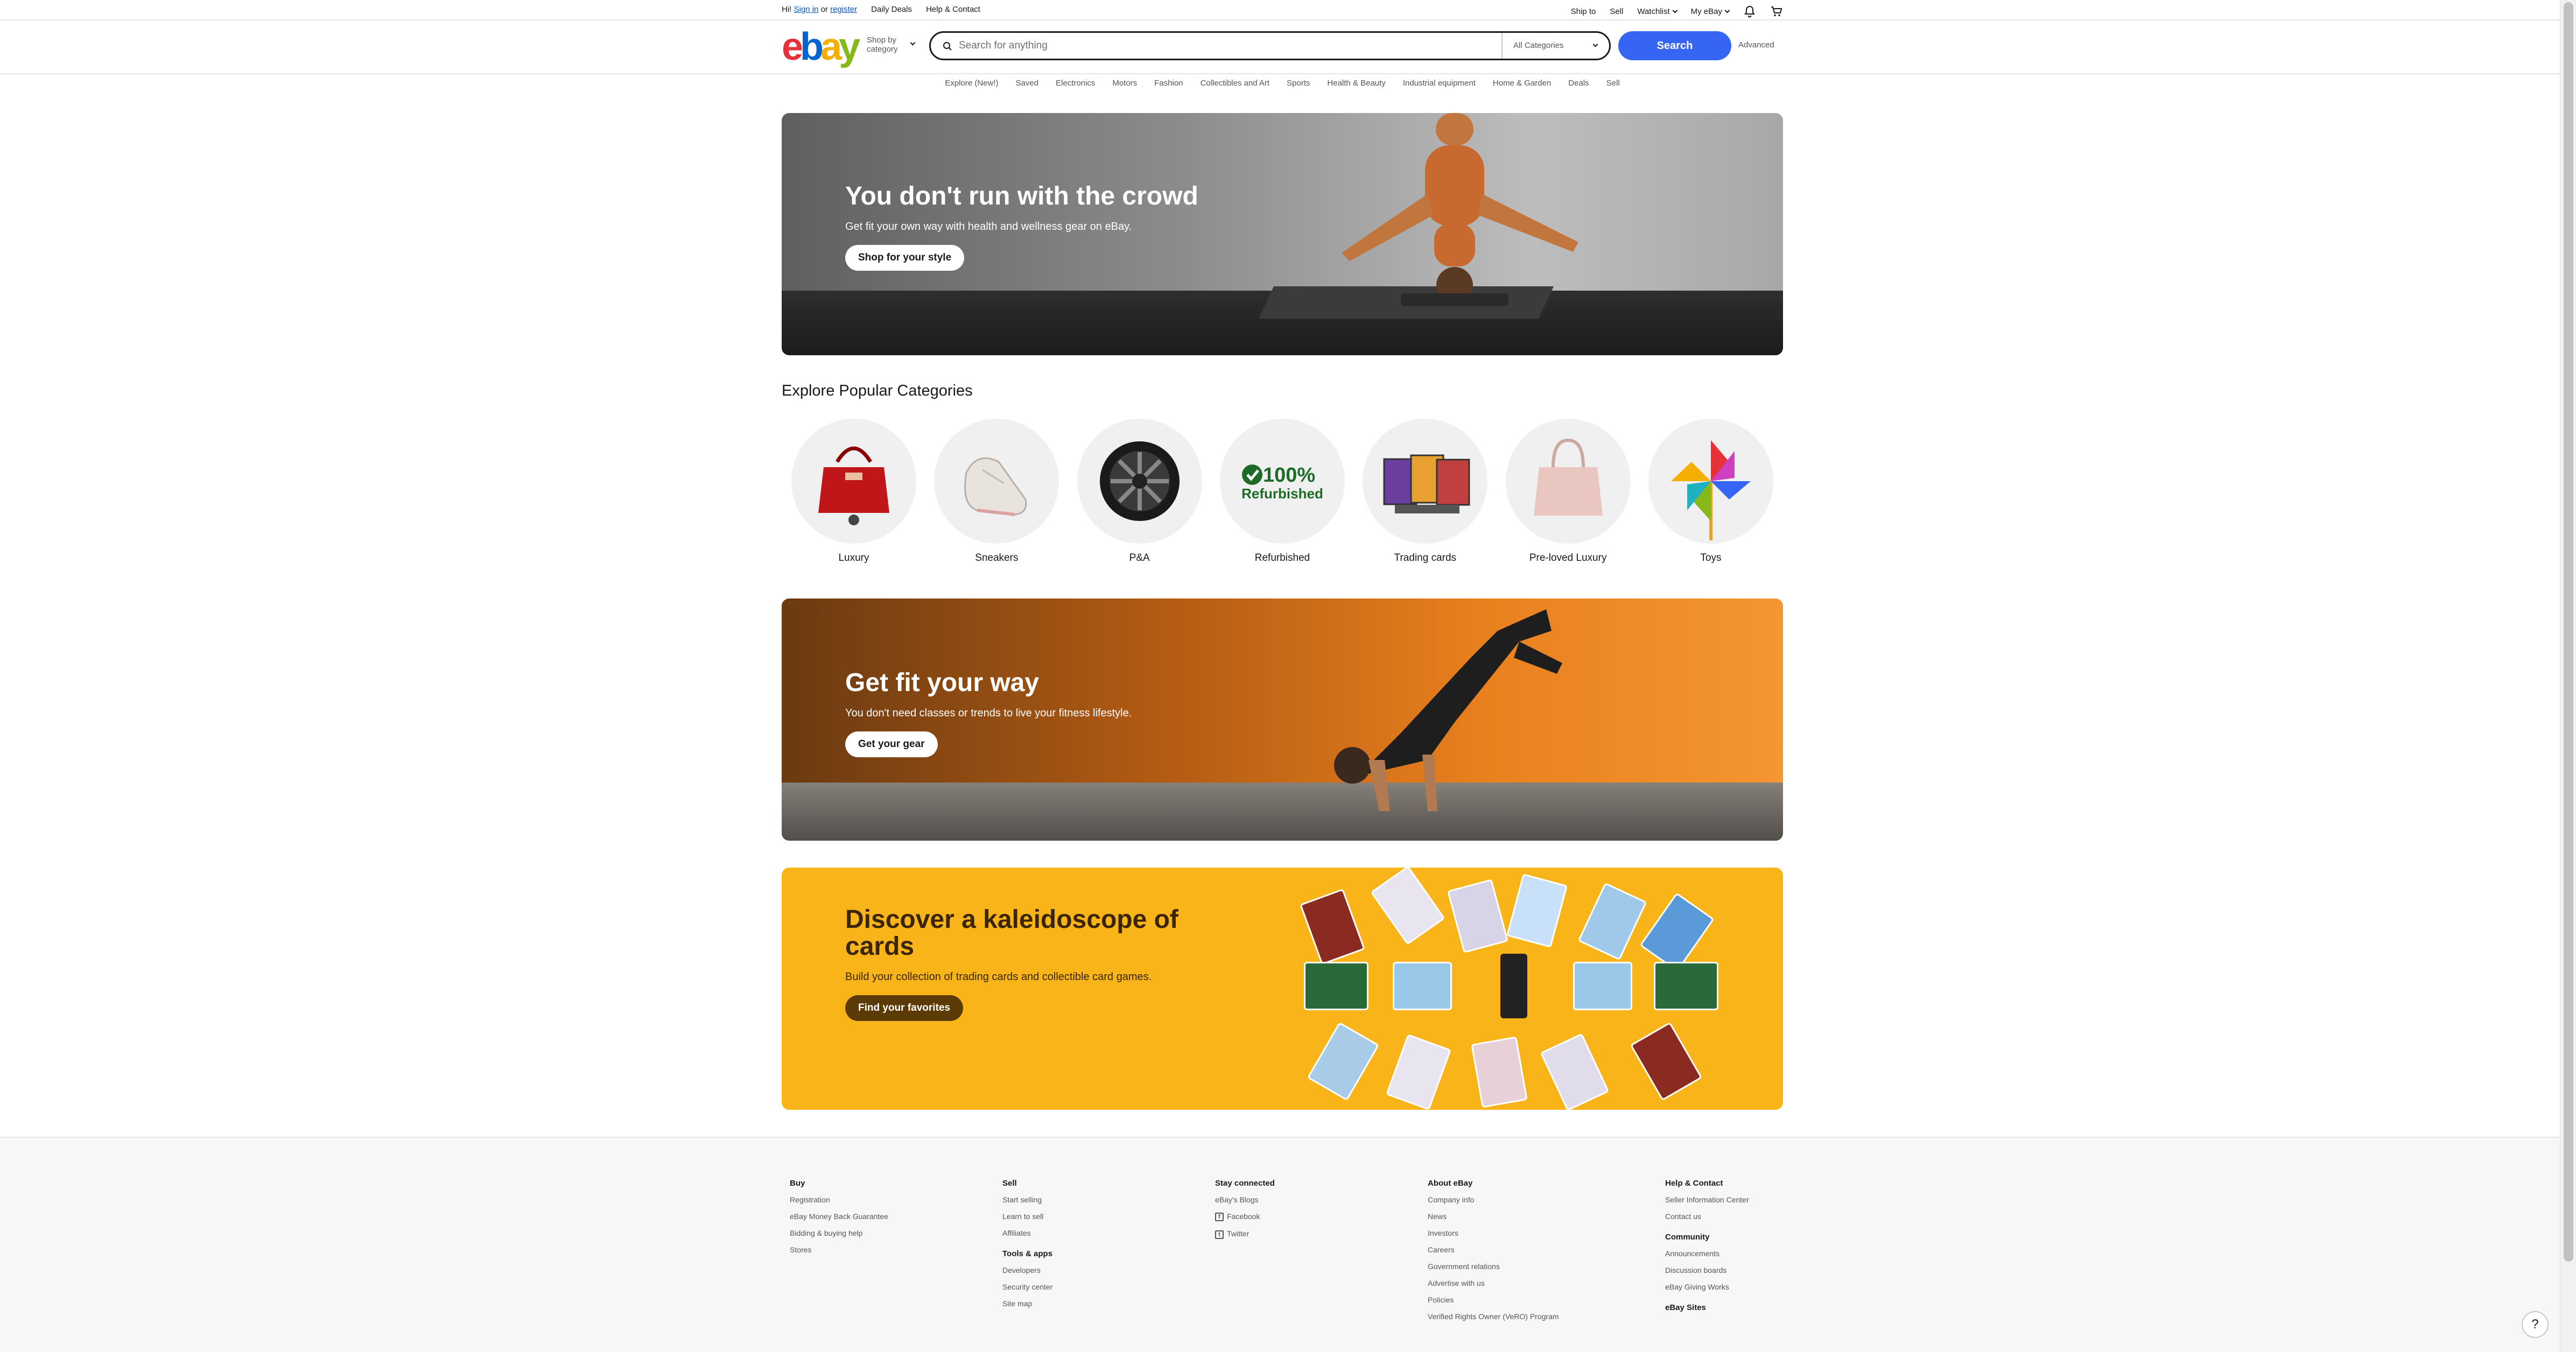 This screenshot has height=1352, width=2576. I want to click on footer-link: eBay's Blogs, so click(1245, 1199).